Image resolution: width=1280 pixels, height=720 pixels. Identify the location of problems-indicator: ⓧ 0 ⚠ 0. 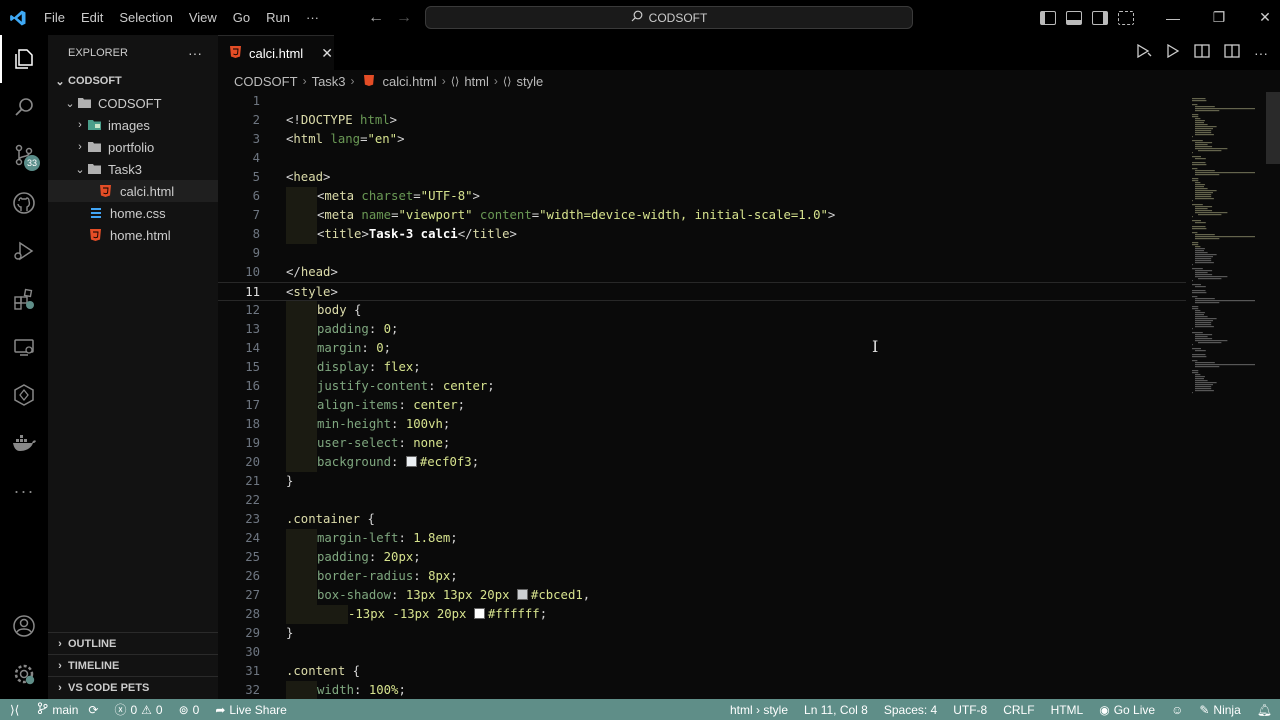
(138, 709).